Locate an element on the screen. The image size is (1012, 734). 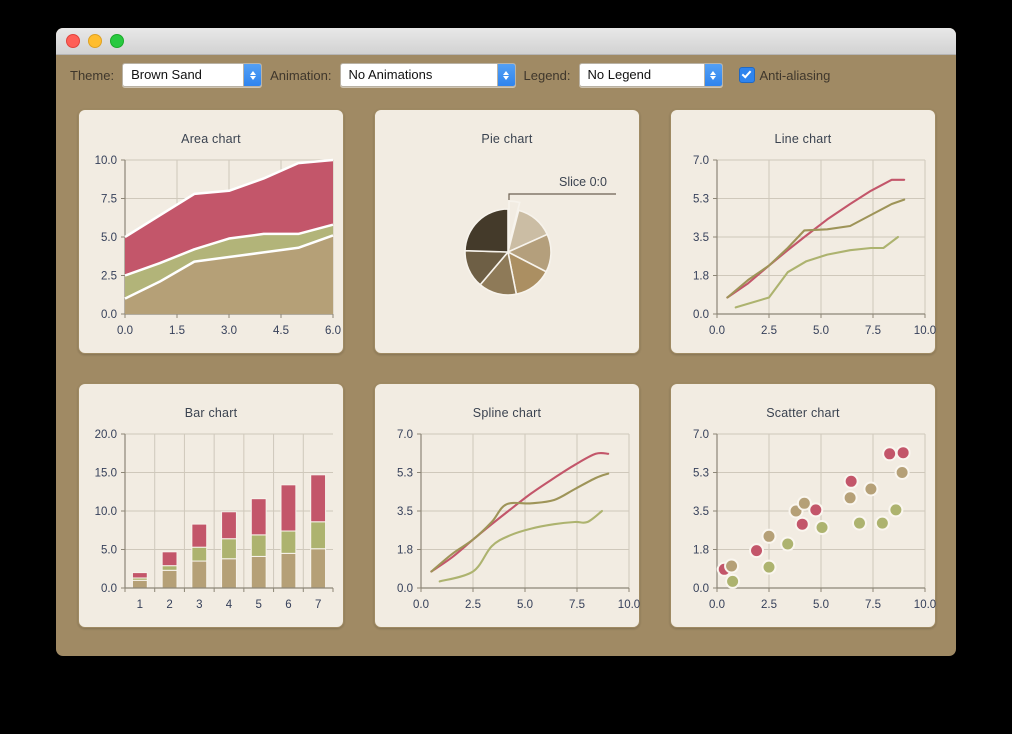
animation-select: No Animations is located at coordinates (427, 75).